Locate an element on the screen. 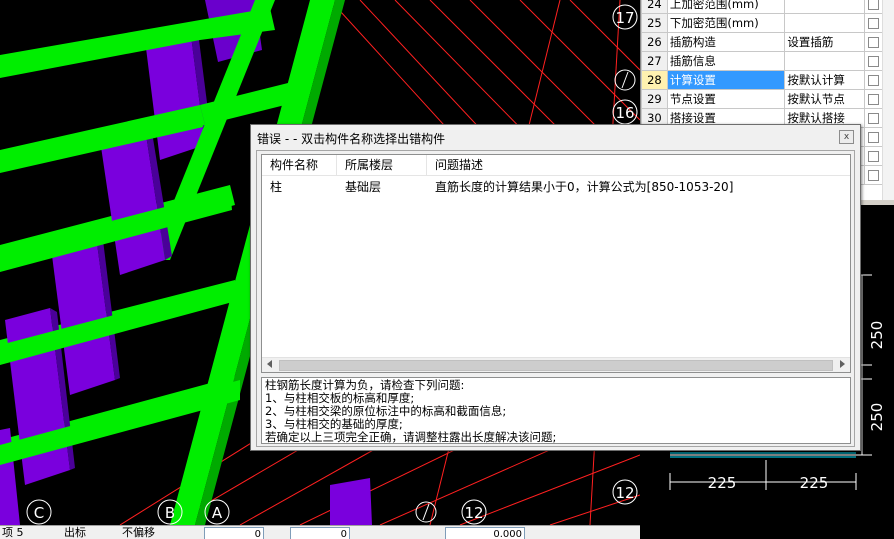 The width and height of the screenshot is (894, 539). property-row: 24 上加密范围(mm) is located at coordinates (762, 7).